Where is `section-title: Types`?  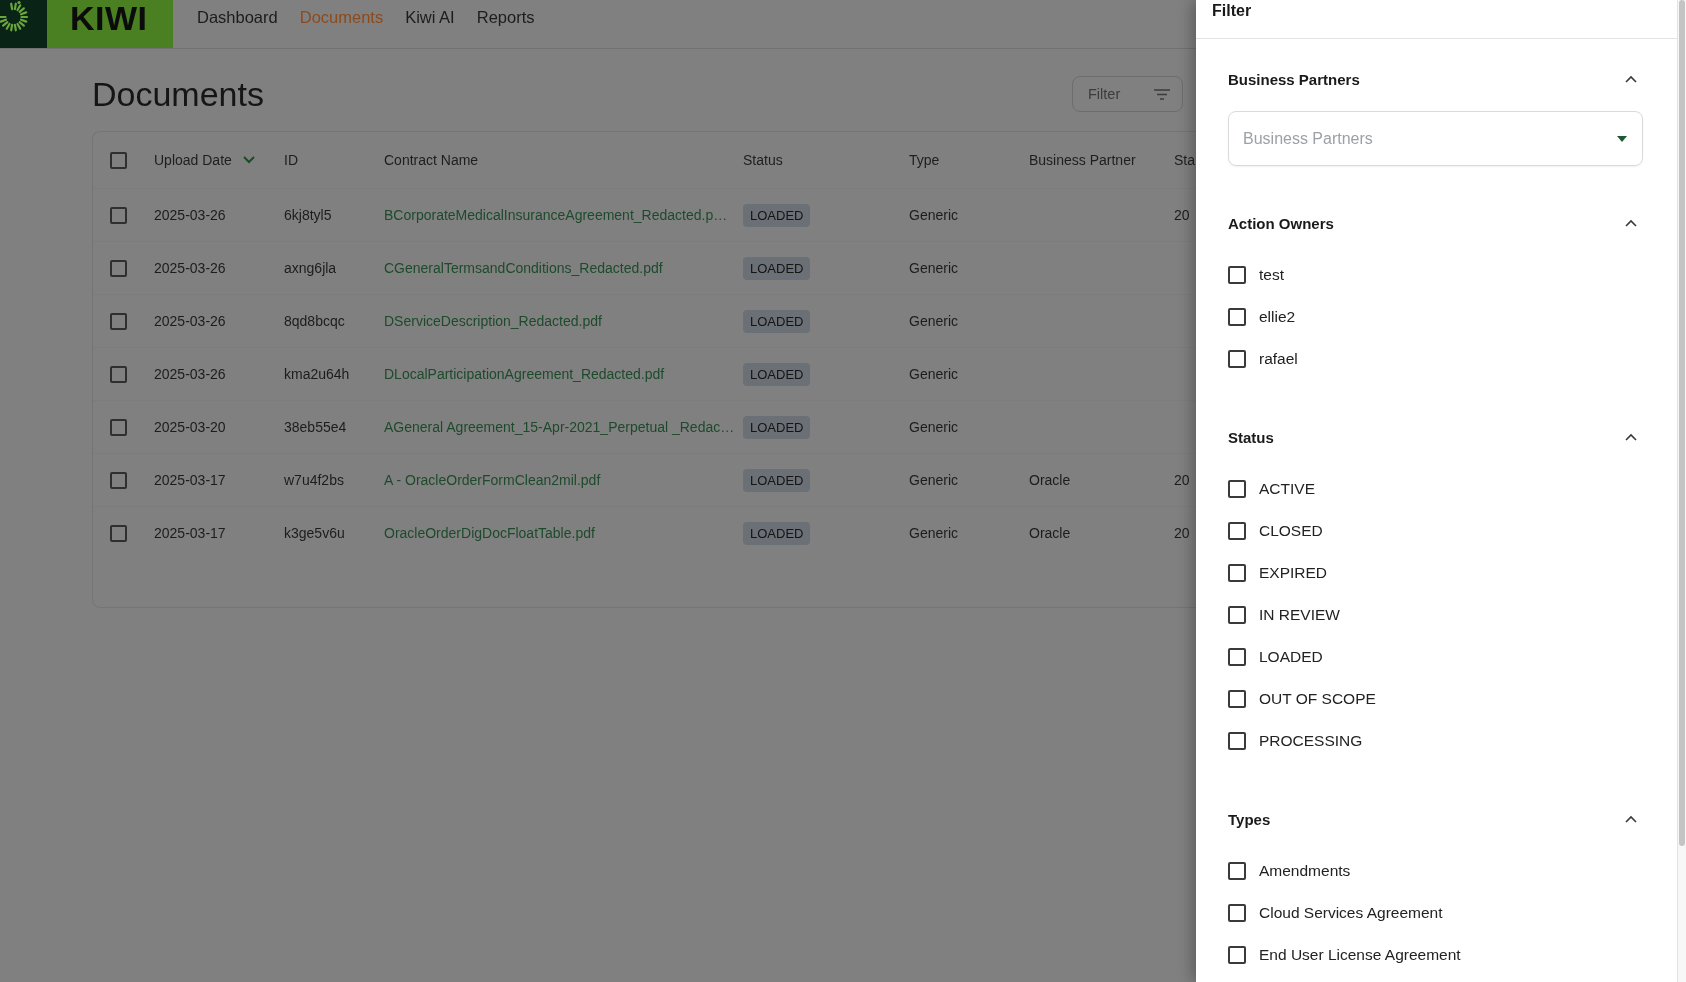 section-title: Types is located at coordinates (1249, 819).